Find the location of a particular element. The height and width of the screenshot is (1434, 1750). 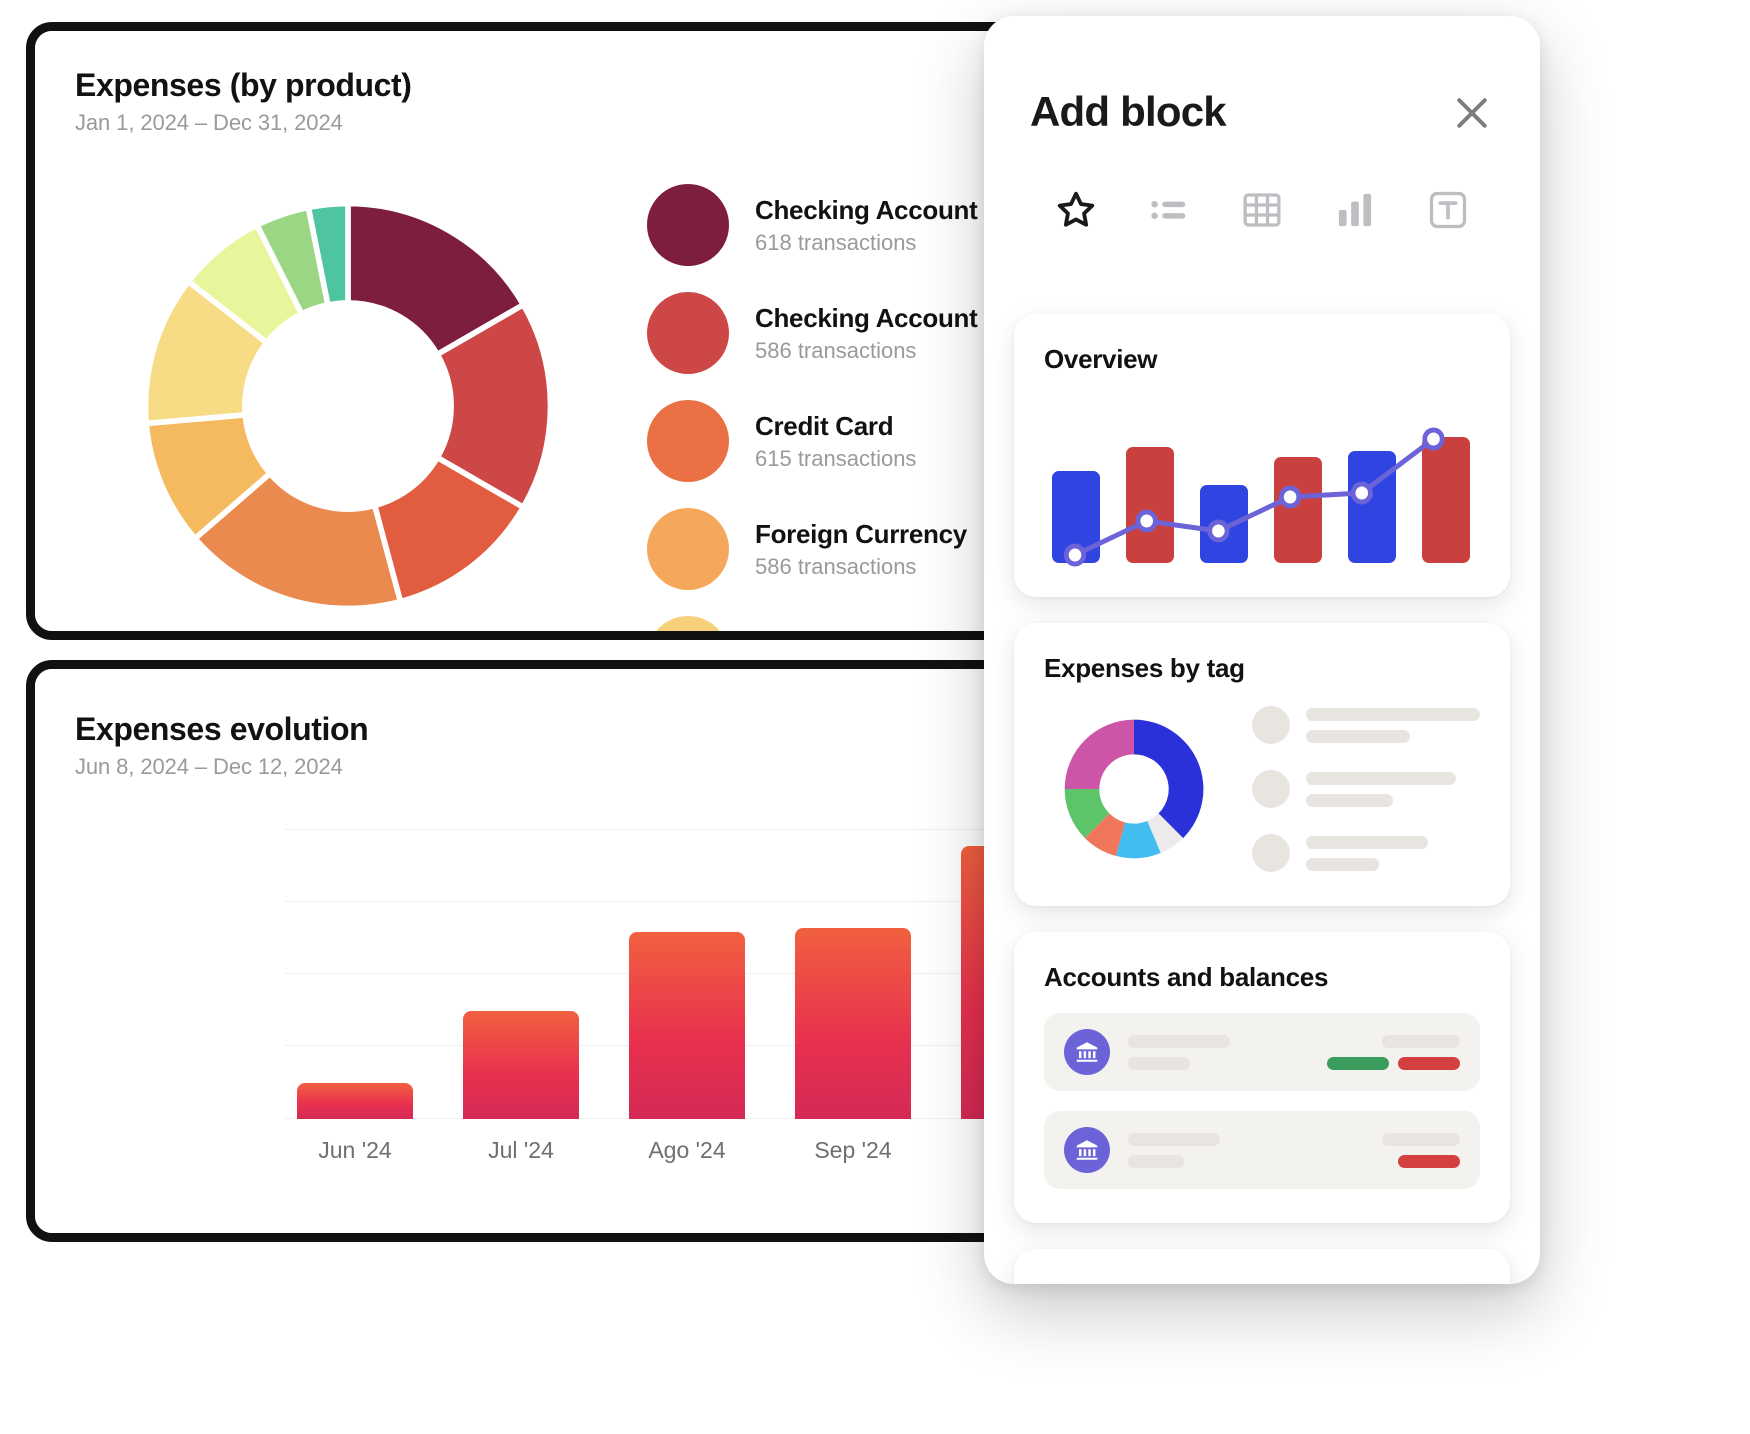

tab-tables is located at coordinates (1262, 210).